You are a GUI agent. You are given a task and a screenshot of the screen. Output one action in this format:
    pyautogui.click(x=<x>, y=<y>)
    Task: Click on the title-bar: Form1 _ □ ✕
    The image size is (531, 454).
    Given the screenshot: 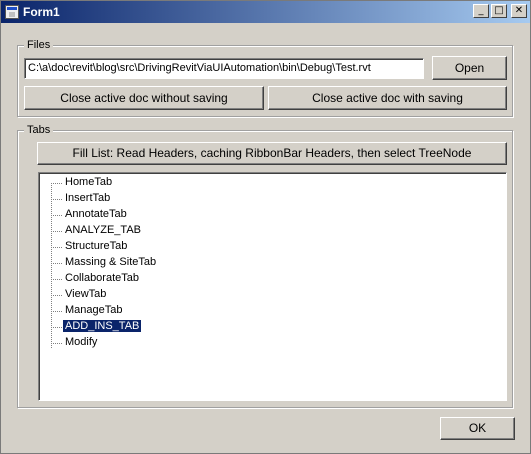 What is the action you would take?
    pyautogui.click(x=265, y=12)
    